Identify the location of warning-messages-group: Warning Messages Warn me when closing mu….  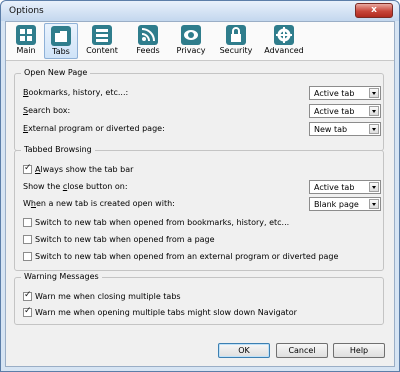
(199, 298).